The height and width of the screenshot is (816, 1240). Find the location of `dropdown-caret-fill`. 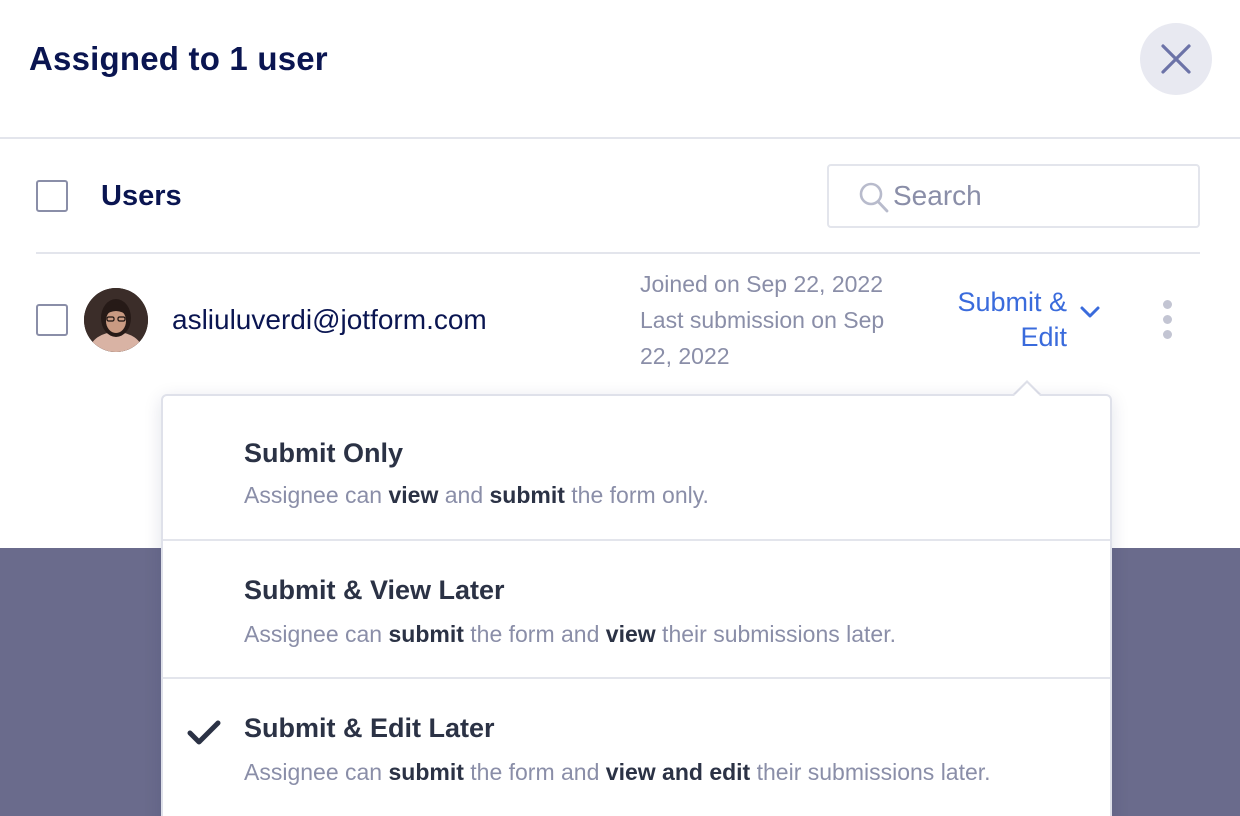

dropdown-caret-fill is located at coordinates (1027, 390).